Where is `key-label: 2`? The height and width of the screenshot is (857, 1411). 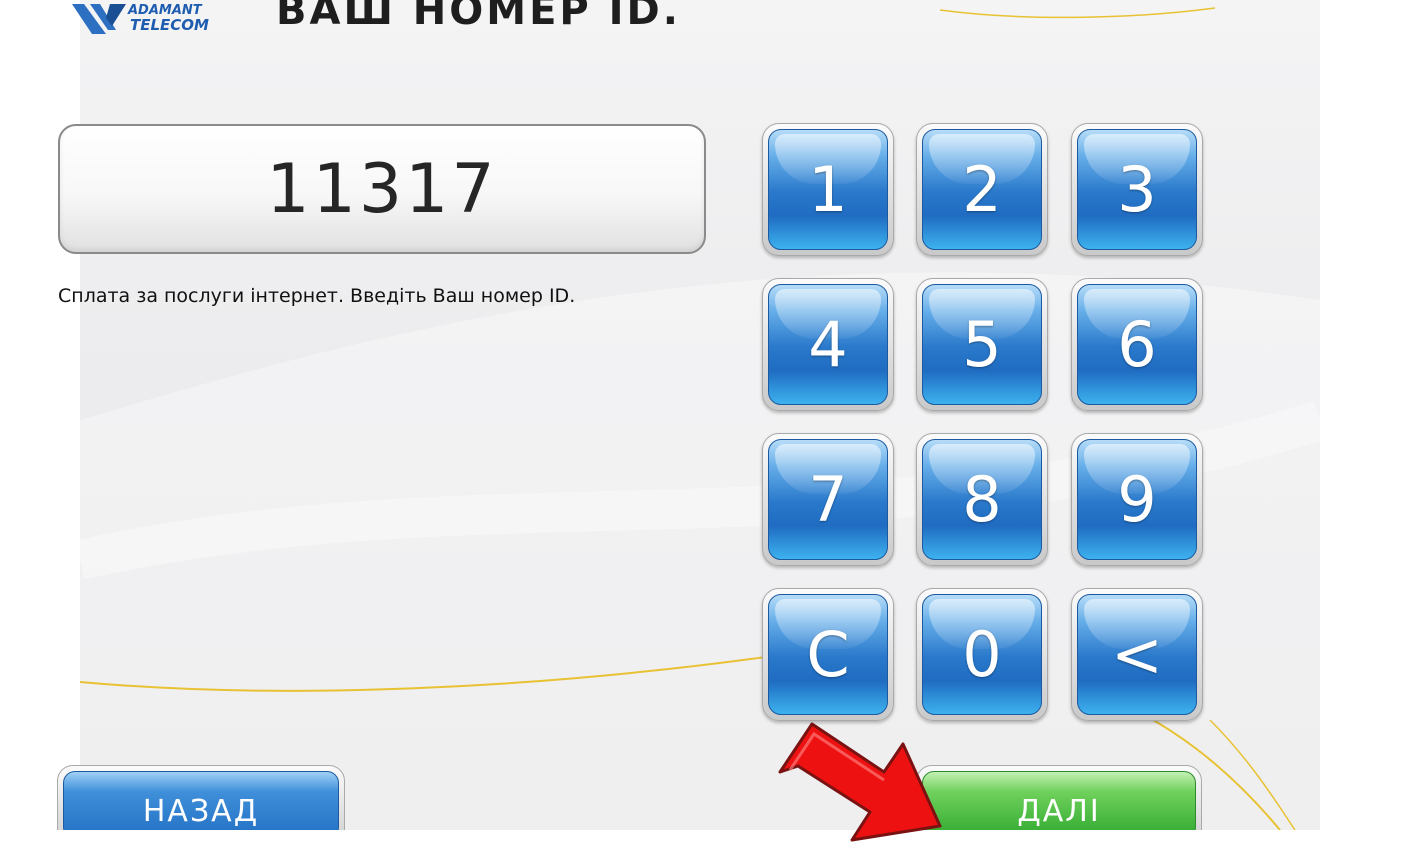
key-label: 2 is located at coordinates (982, 189).